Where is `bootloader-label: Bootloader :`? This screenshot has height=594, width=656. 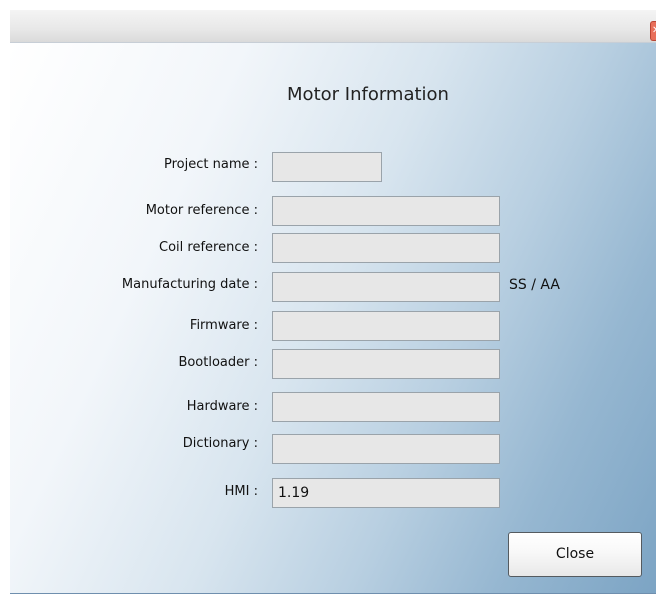
bootloader-label: Bootloader : is located at coordinates (218, 362).